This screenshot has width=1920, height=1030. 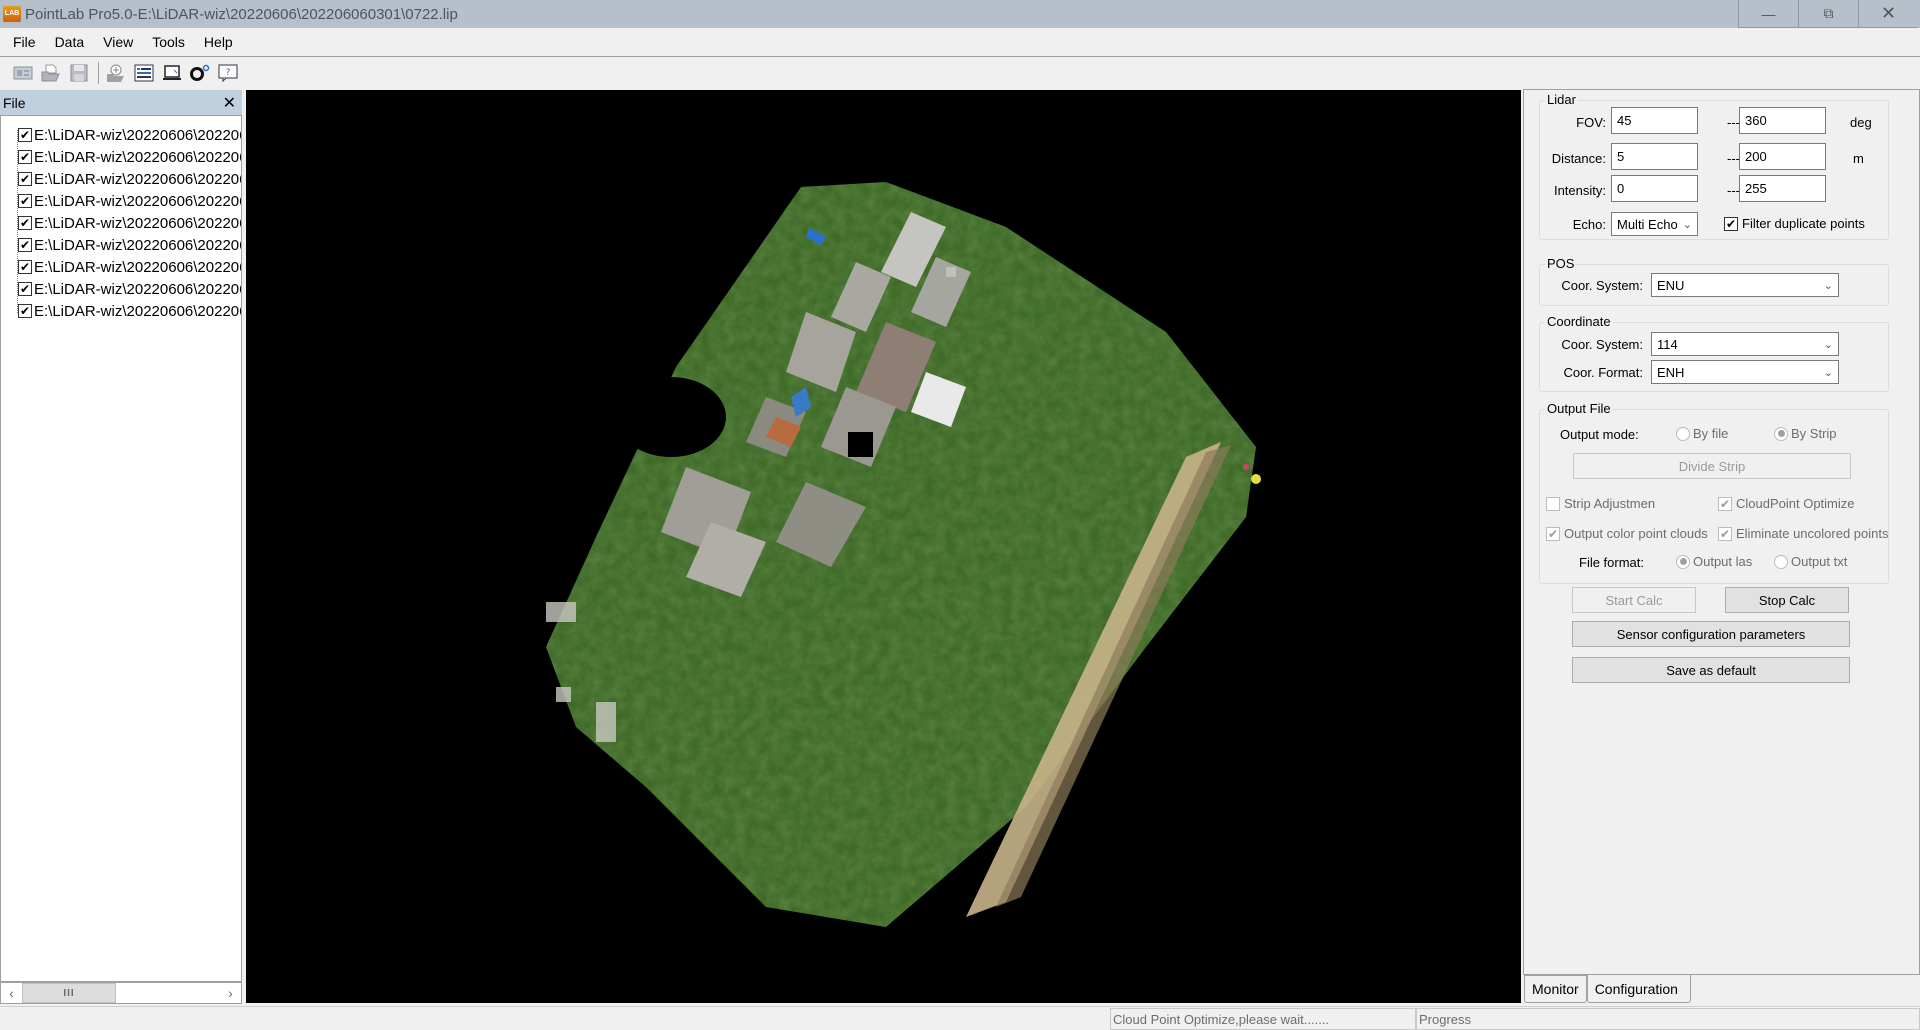 What do you see at coordinates (1805, 433) in the screenshot?
I see `by-strip-radio: By Strip` at bounding box center [1805, 433].